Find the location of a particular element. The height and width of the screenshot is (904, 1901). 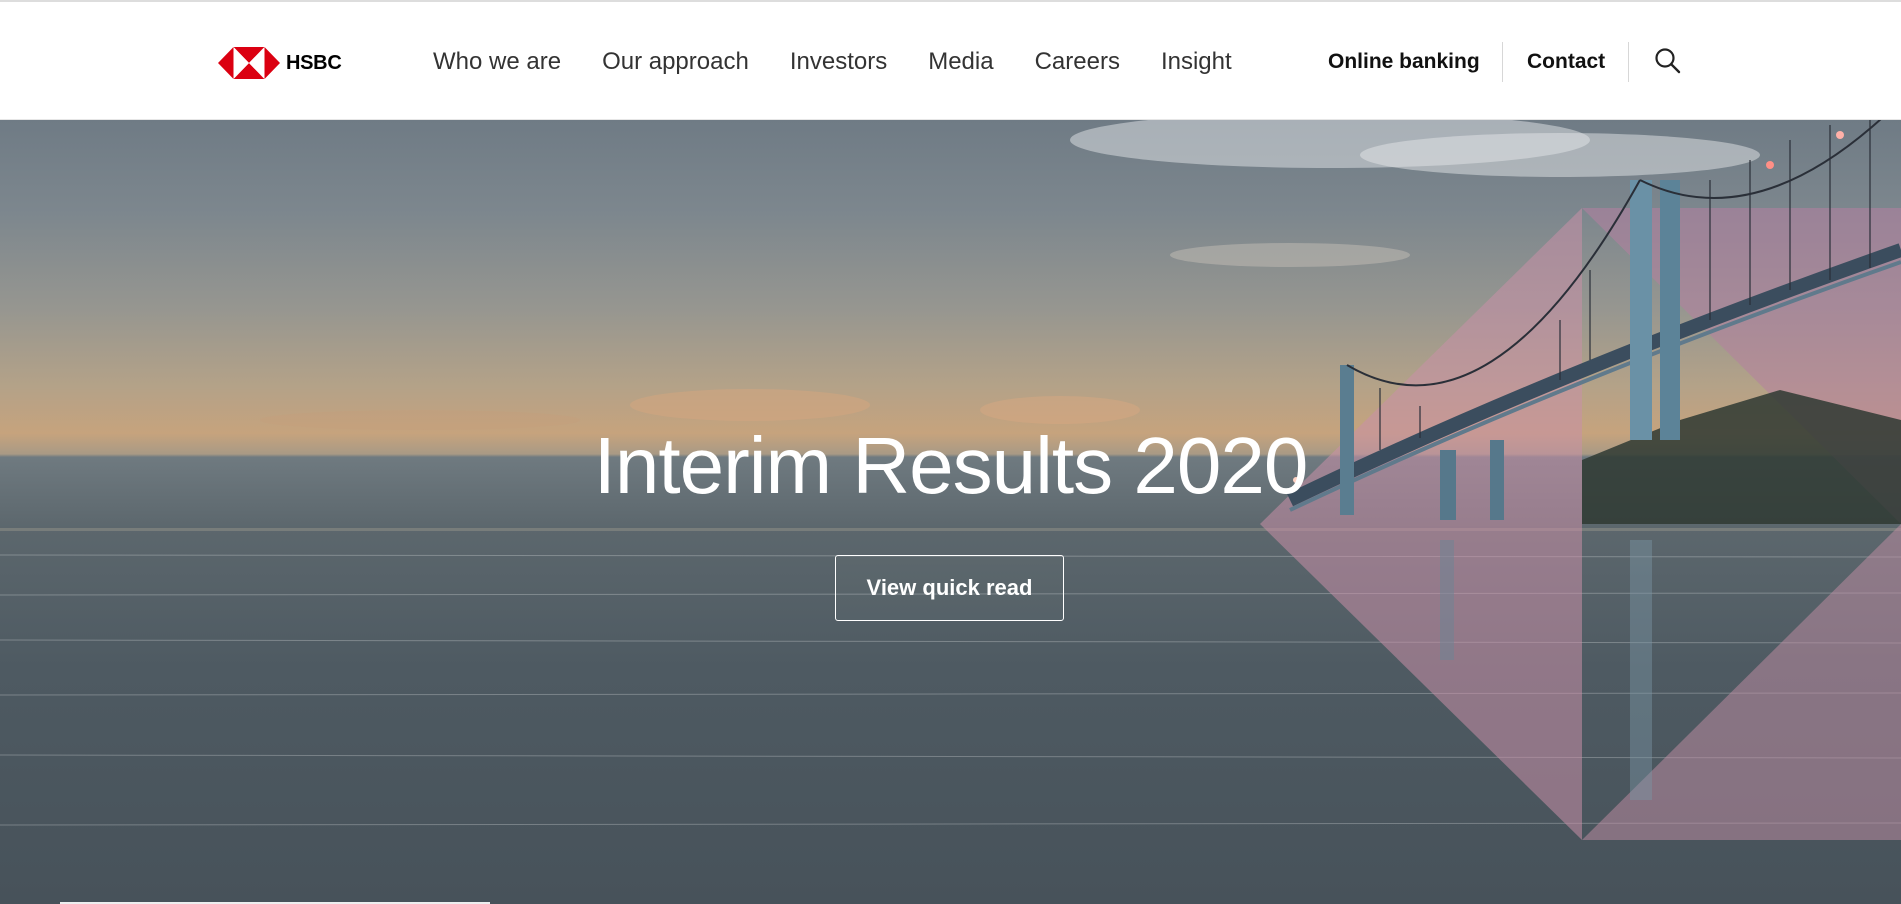

nav-item-insight: Insight is located at coordinates (1196, 62).